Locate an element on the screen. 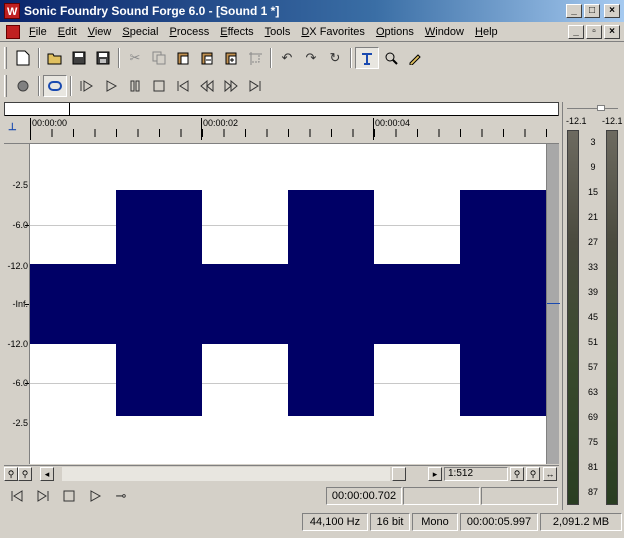  menu-effects: Effects is located at coordinates (237, 32).